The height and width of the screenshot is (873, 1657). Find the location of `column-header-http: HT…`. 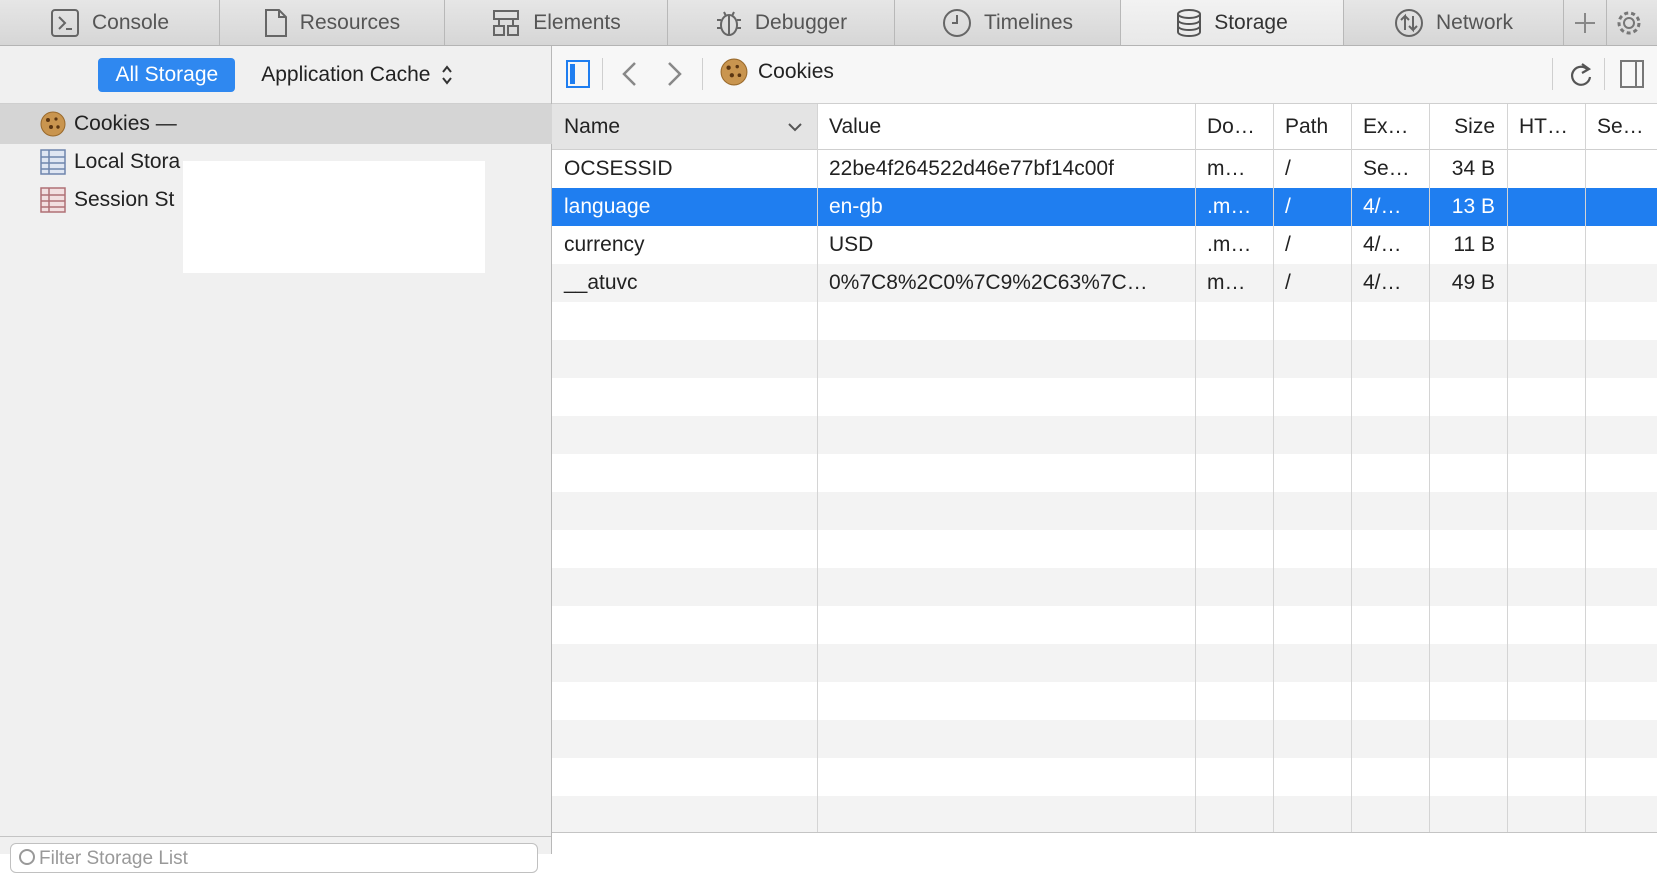

column-header-http: HT… is located at coordinates (1546, 126).